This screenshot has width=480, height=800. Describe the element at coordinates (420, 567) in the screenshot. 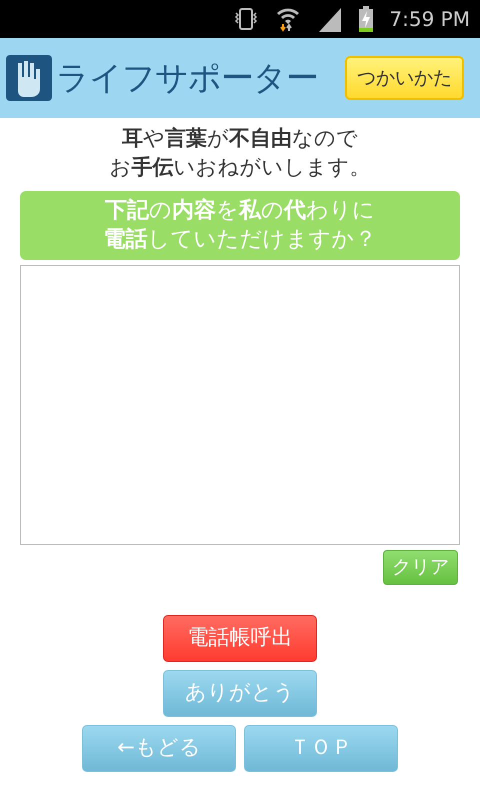

I see `clear-button: クリア` at that location.